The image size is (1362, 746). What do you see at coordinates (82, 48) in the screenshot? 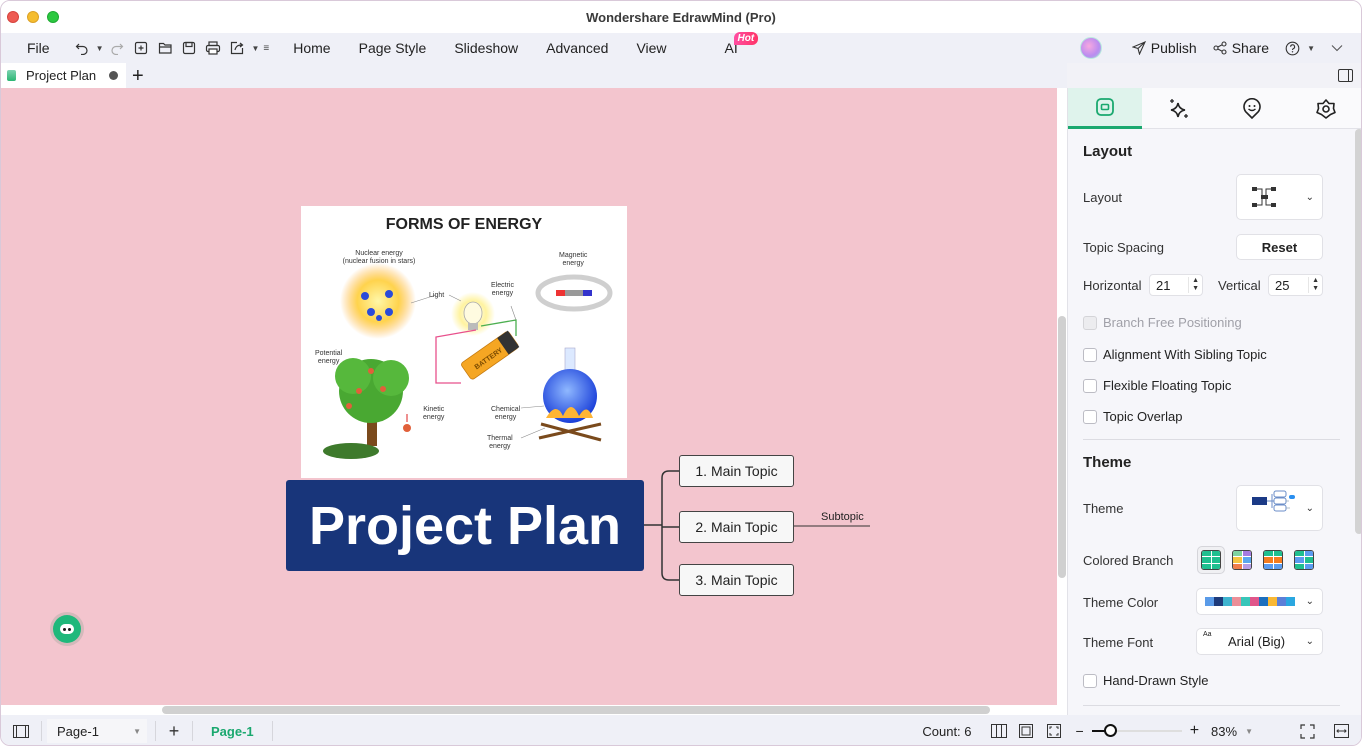
I see `undo-icon` at bounding box center [82, 48].